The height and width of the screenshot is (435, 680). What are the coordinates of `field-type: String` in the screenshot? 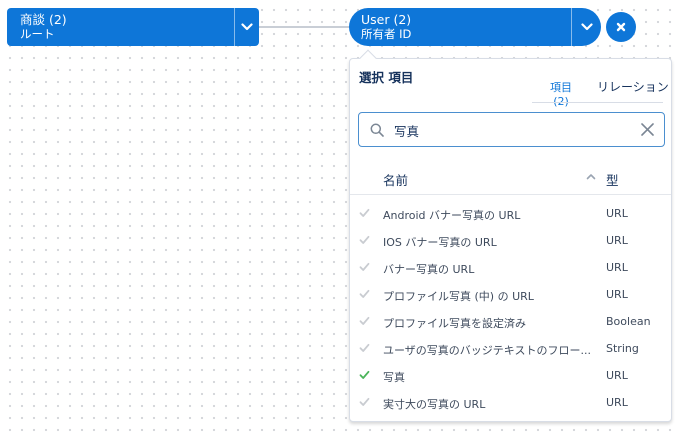 It's located at (622, 348).